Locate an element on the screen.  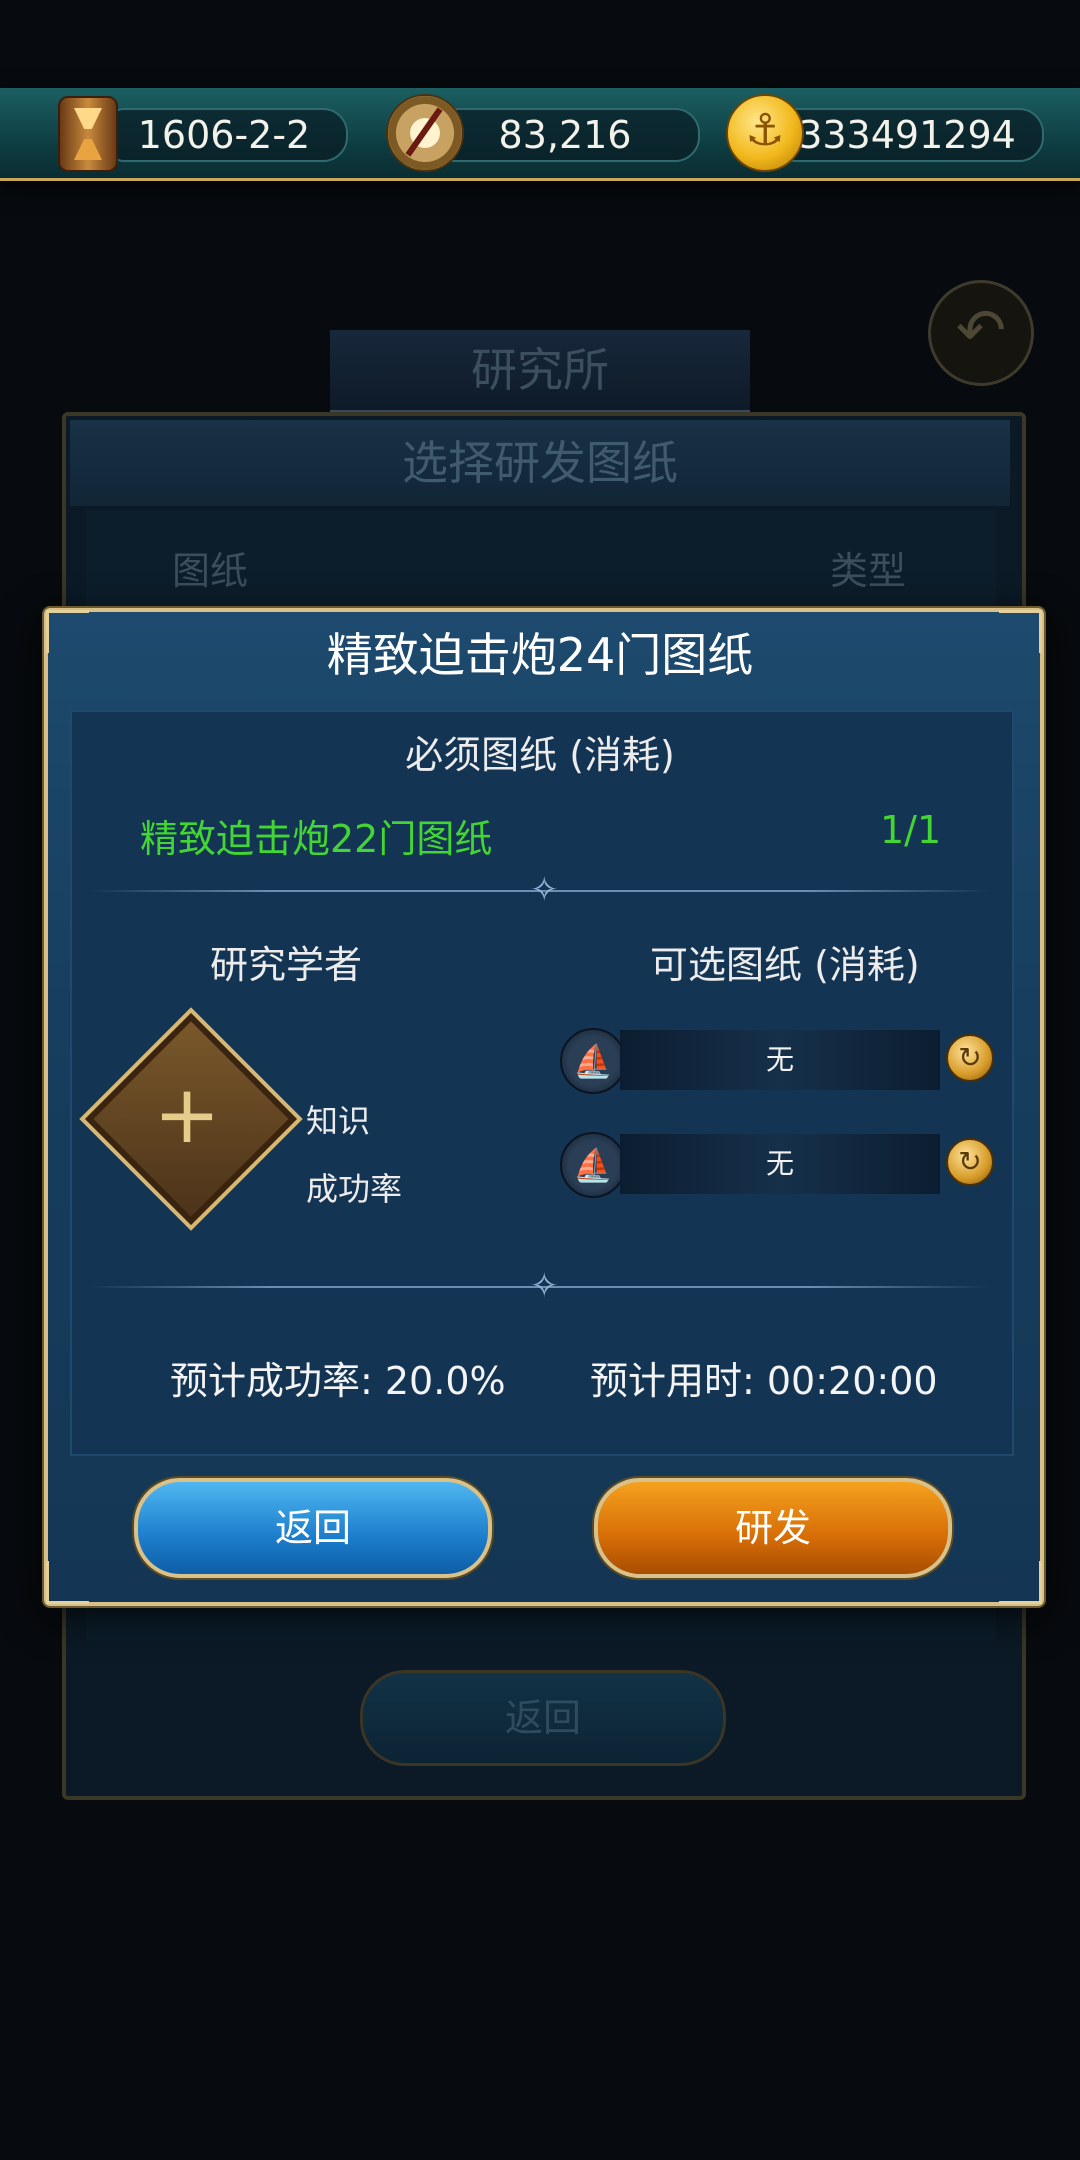
knowledge-label: 知识 is located at coordinates (338, 1121).